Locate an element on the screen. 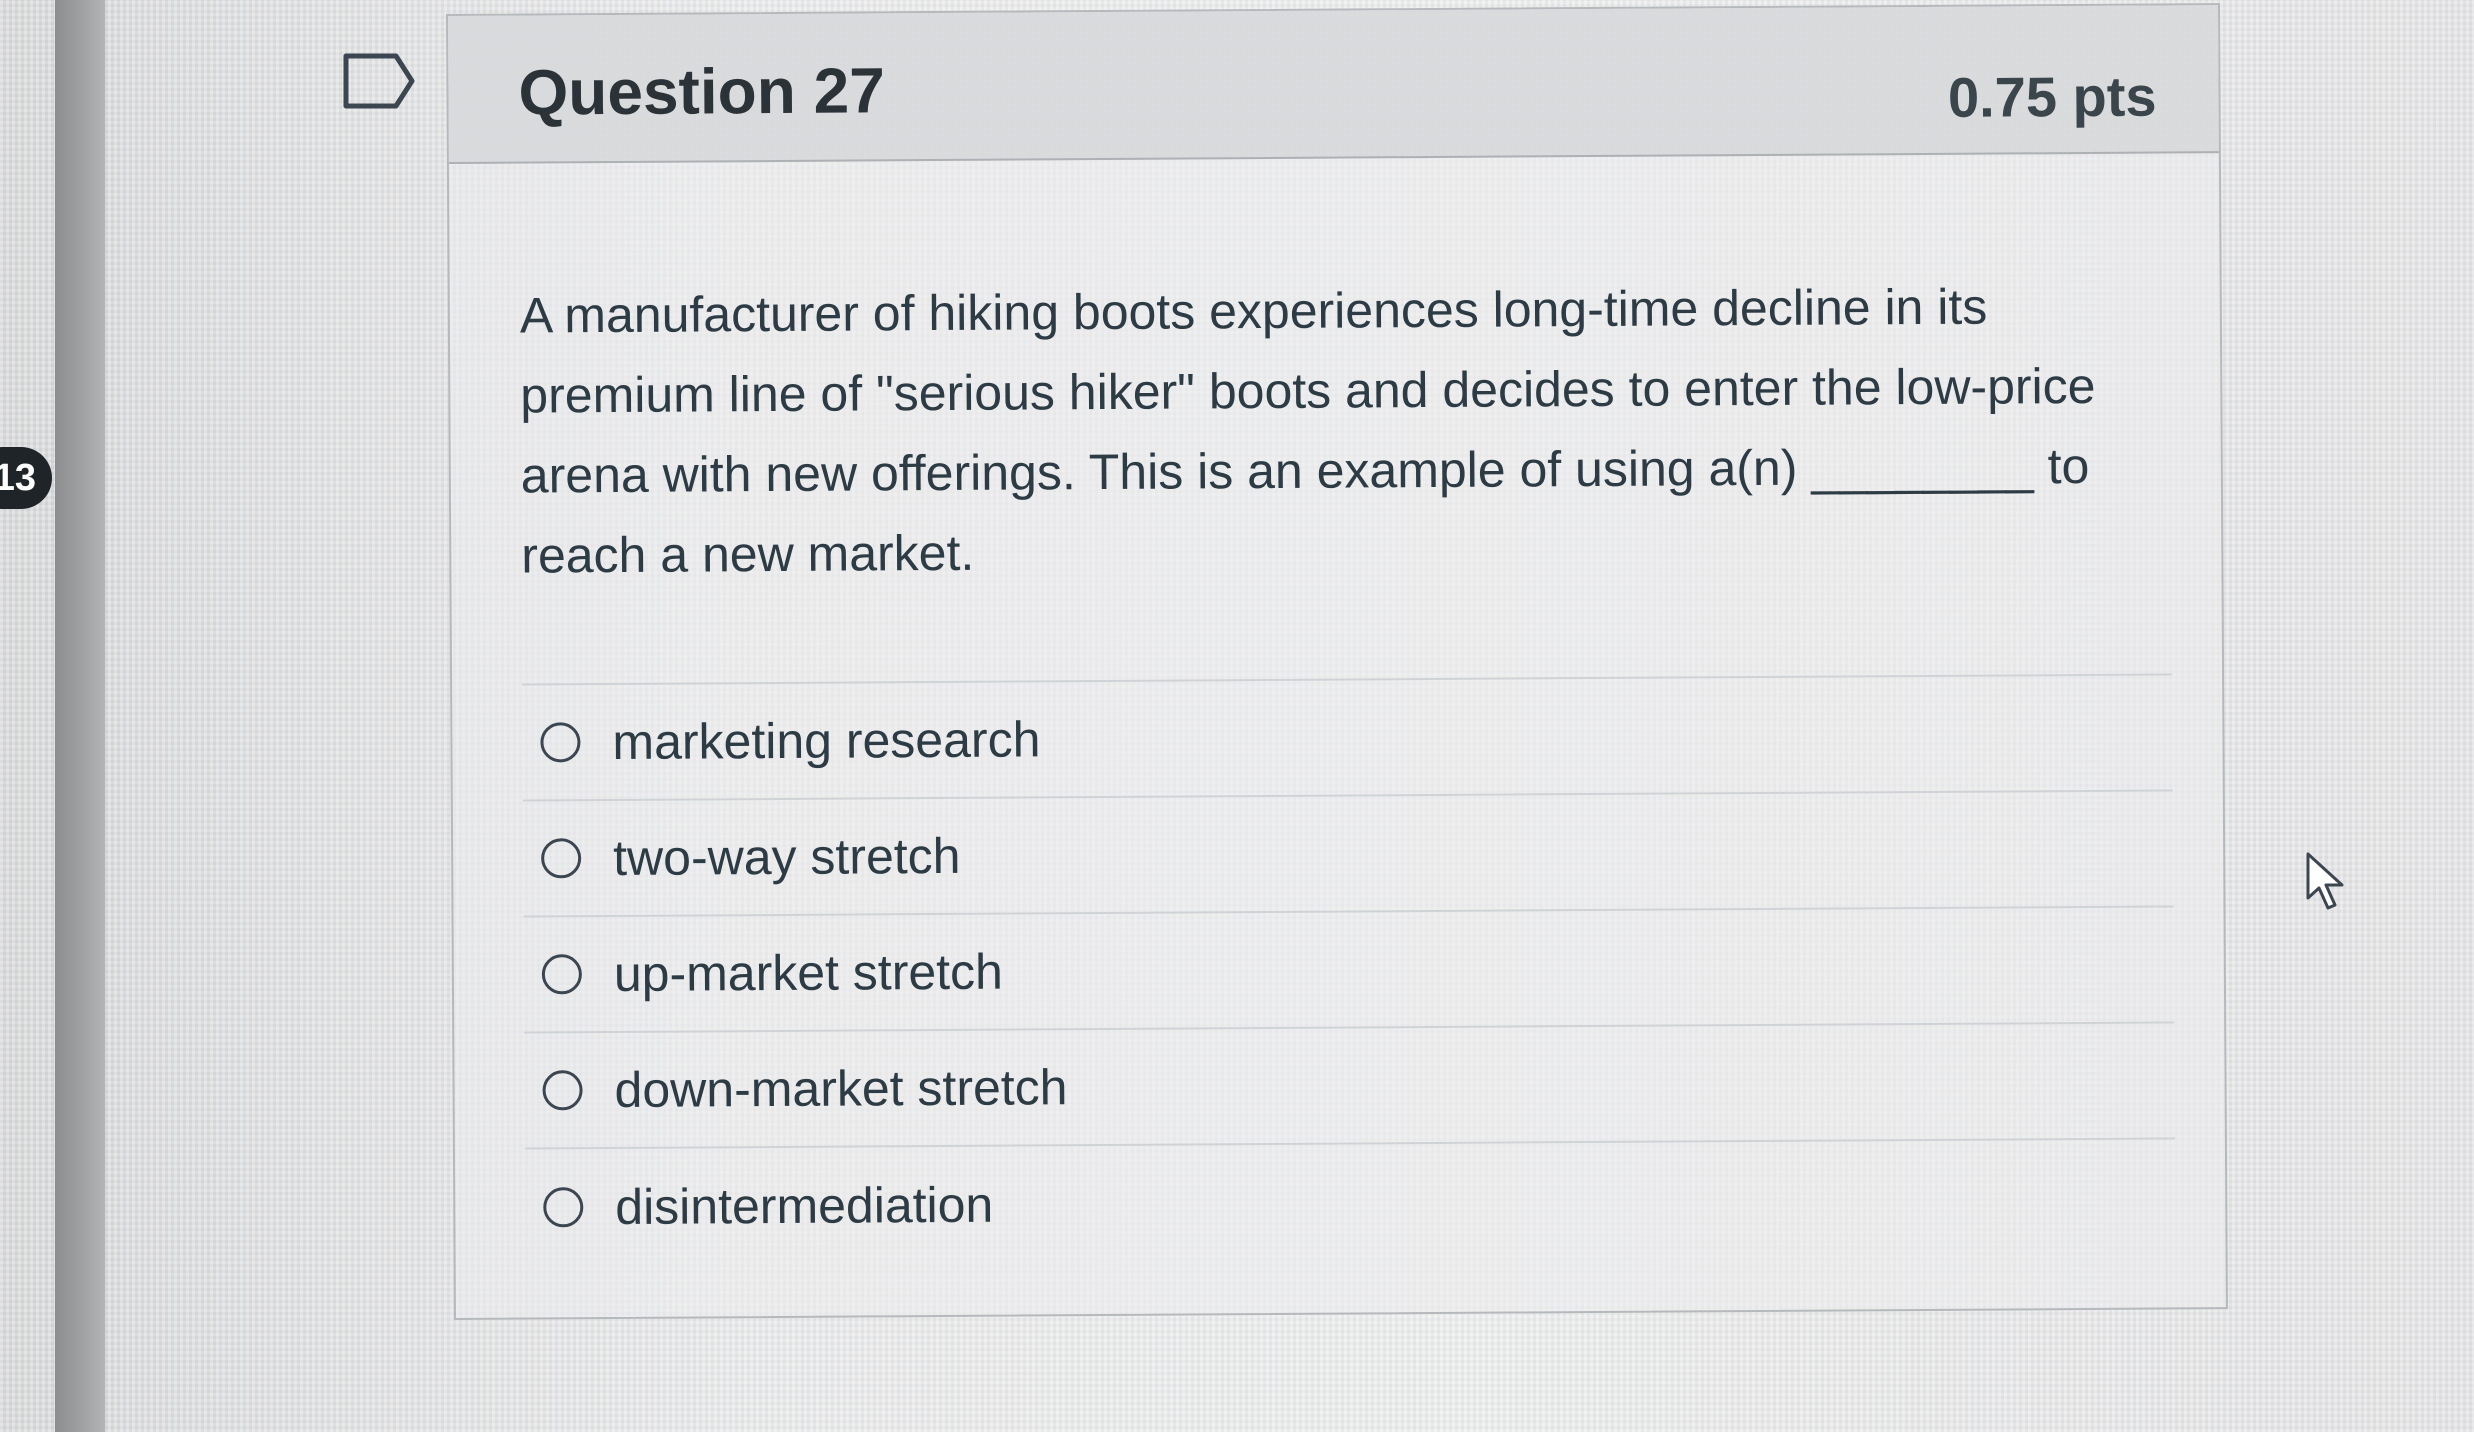  answer-option: up-market stretch is located at coordinates (1349, 970).